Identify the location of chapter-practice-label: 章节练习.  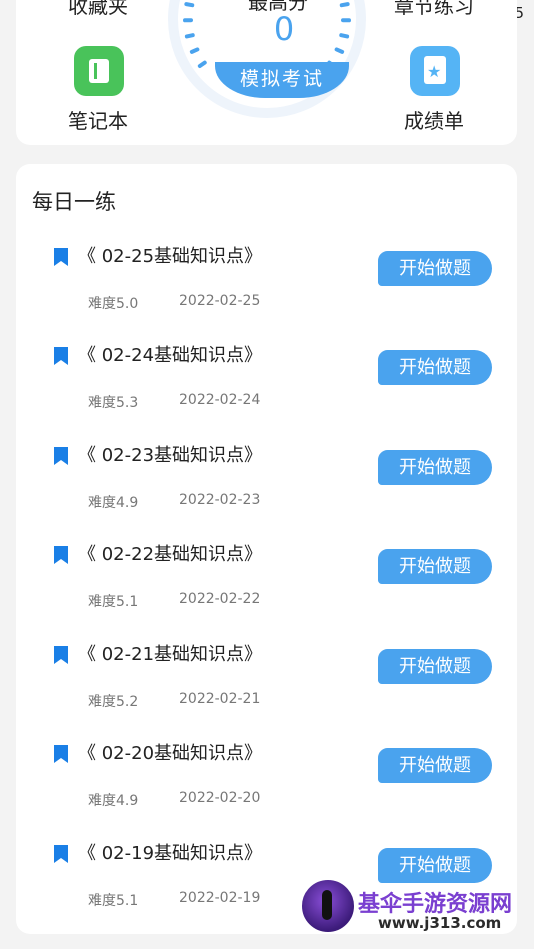
(434, 9).